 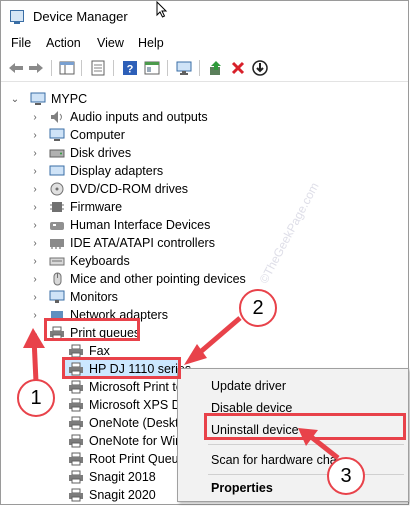 I want to click on tree-device: Root Print Queue, so click(x=90, y=459).